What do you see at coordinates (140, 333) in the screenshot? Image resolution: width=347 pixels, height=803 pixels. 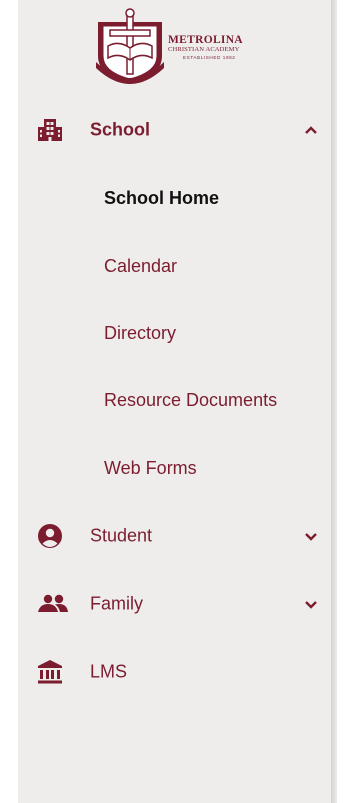 I see `sub-item-directory: Directory` at bounding box center [140, 333].